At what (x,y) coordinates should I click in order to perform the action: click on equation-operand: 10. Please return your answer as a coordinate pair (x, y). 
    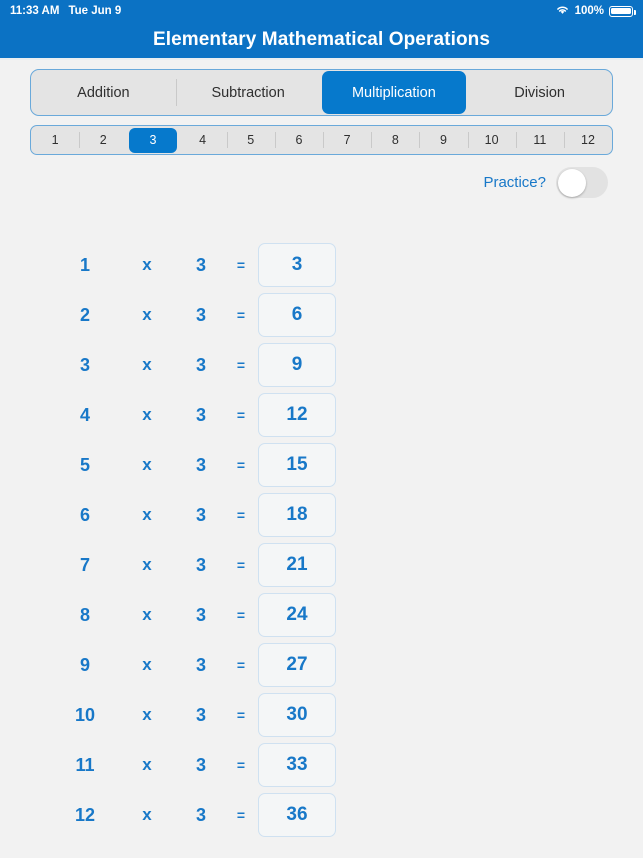
    Looking at the image, I should click on (85, 714).